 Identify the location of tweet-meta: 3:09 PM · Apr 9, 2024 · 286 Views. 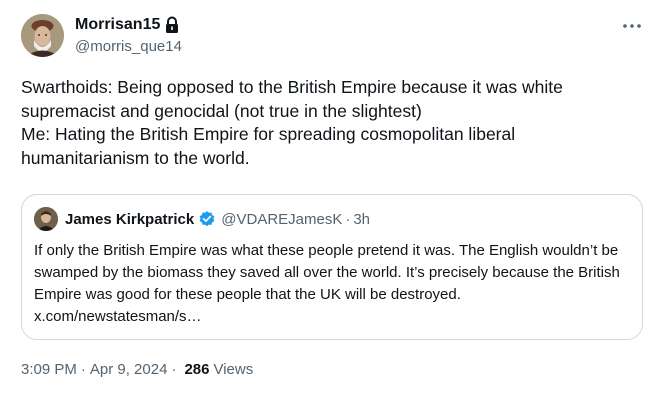
(137, 369).